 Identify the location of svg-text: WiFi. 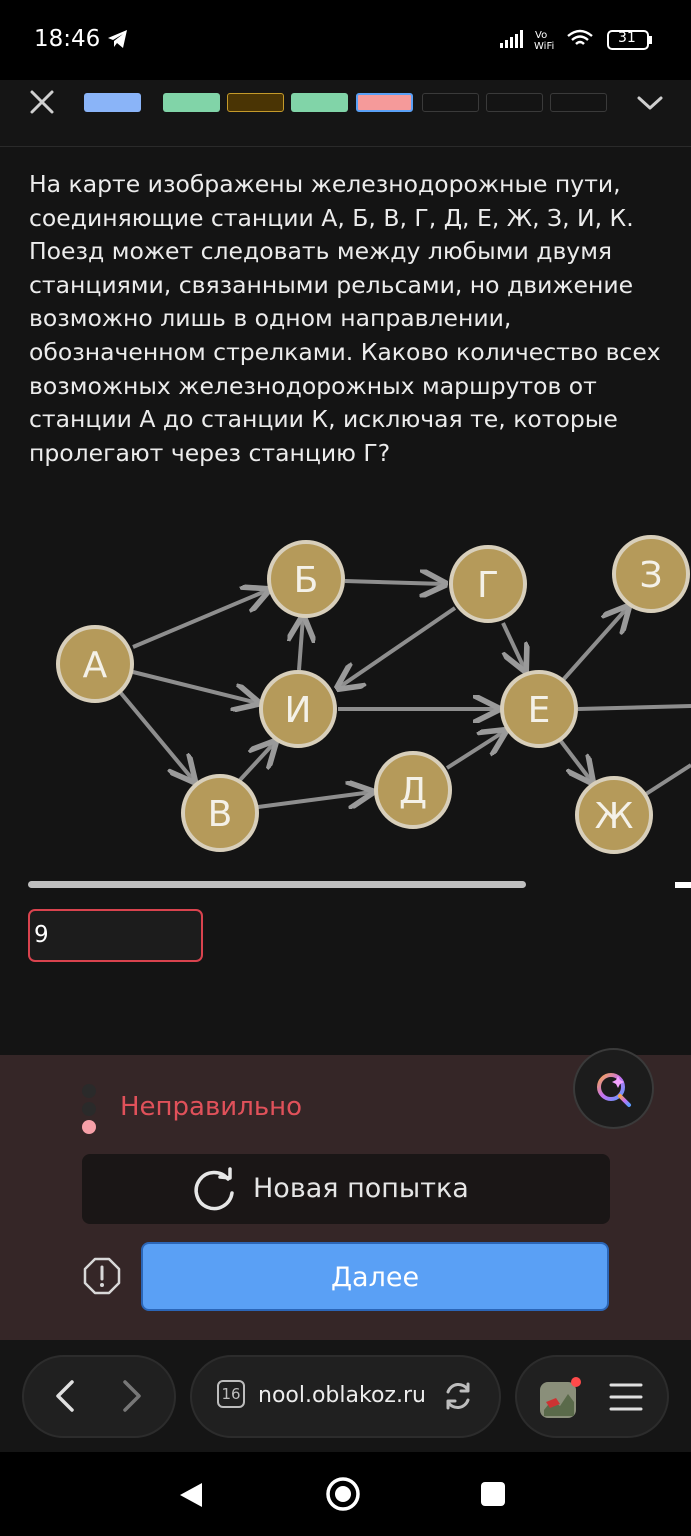
(544, 46).